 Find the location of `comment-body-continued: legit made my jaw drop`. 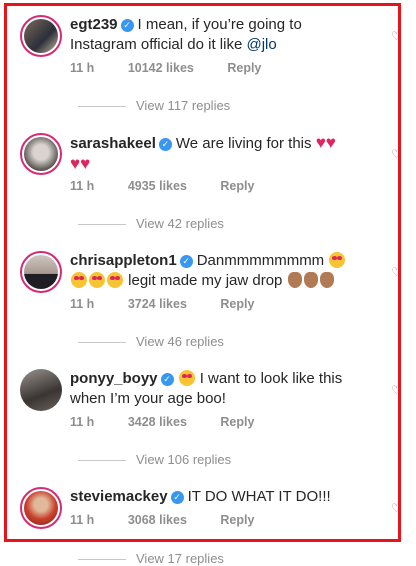

comment-body-continued: legit made my jaw drop is located at coordinates (205, 280).